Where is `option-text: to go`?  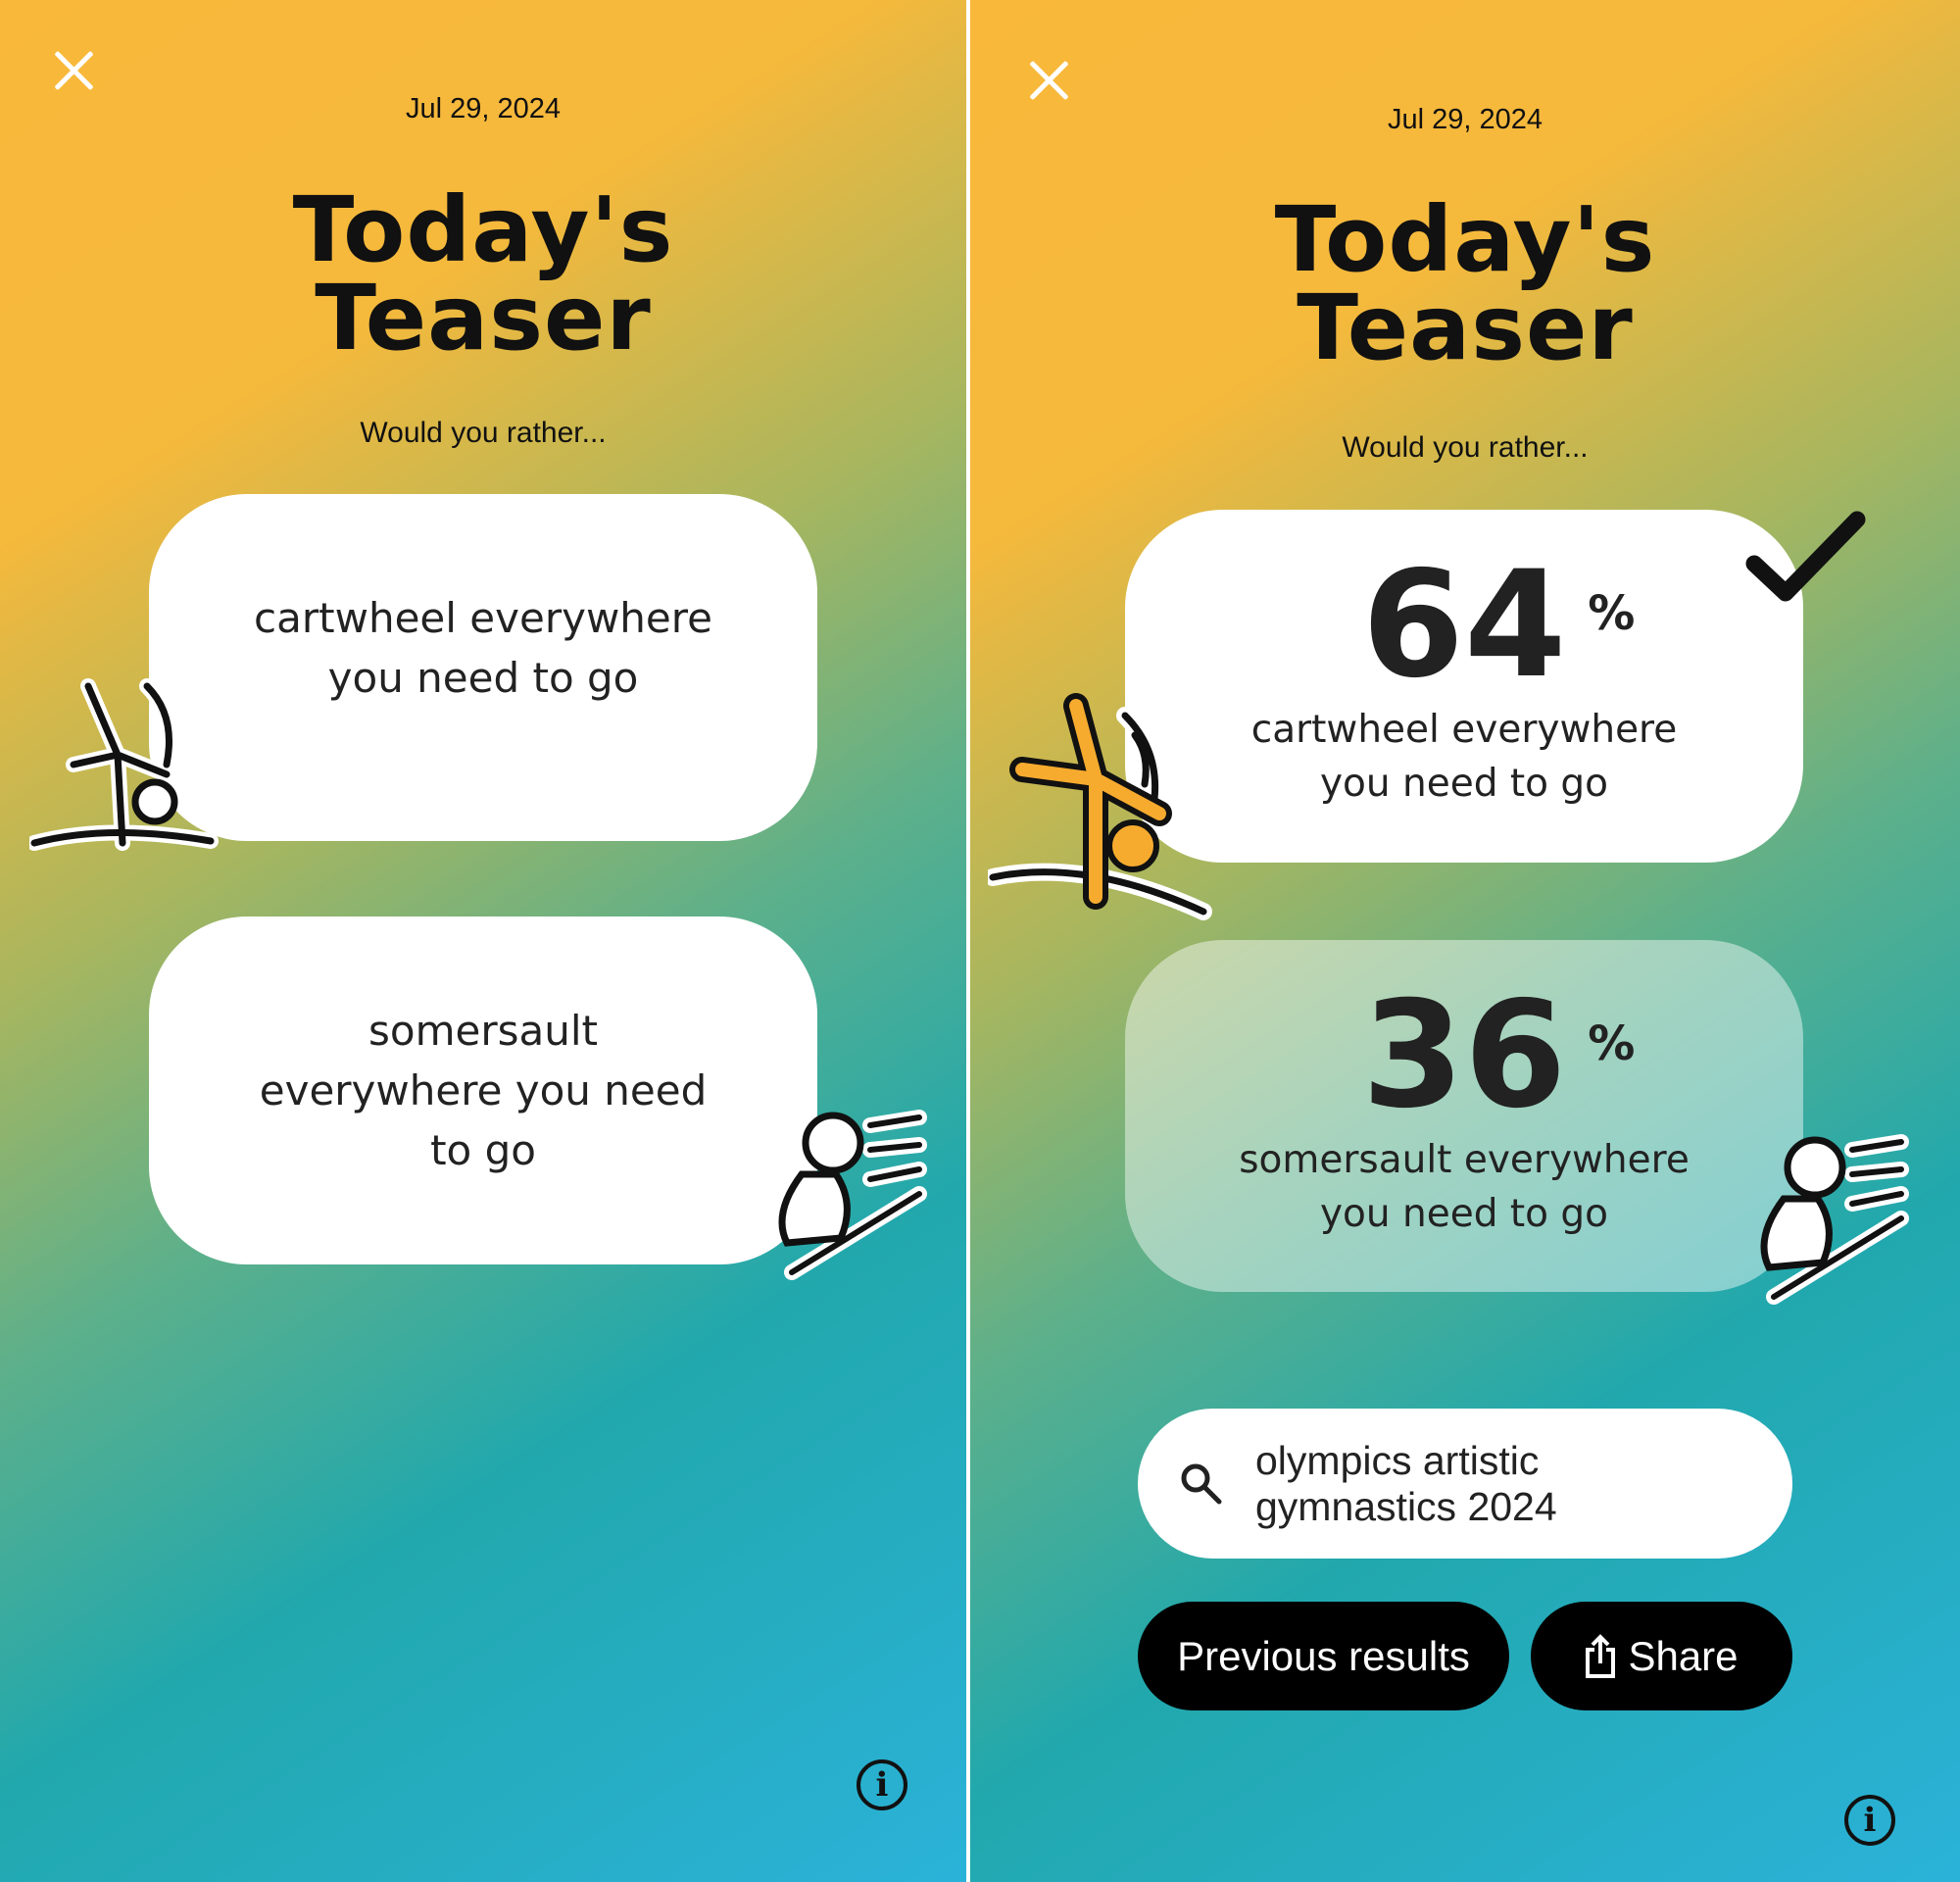 option-text: to go is located at coordinates (483, 1150).